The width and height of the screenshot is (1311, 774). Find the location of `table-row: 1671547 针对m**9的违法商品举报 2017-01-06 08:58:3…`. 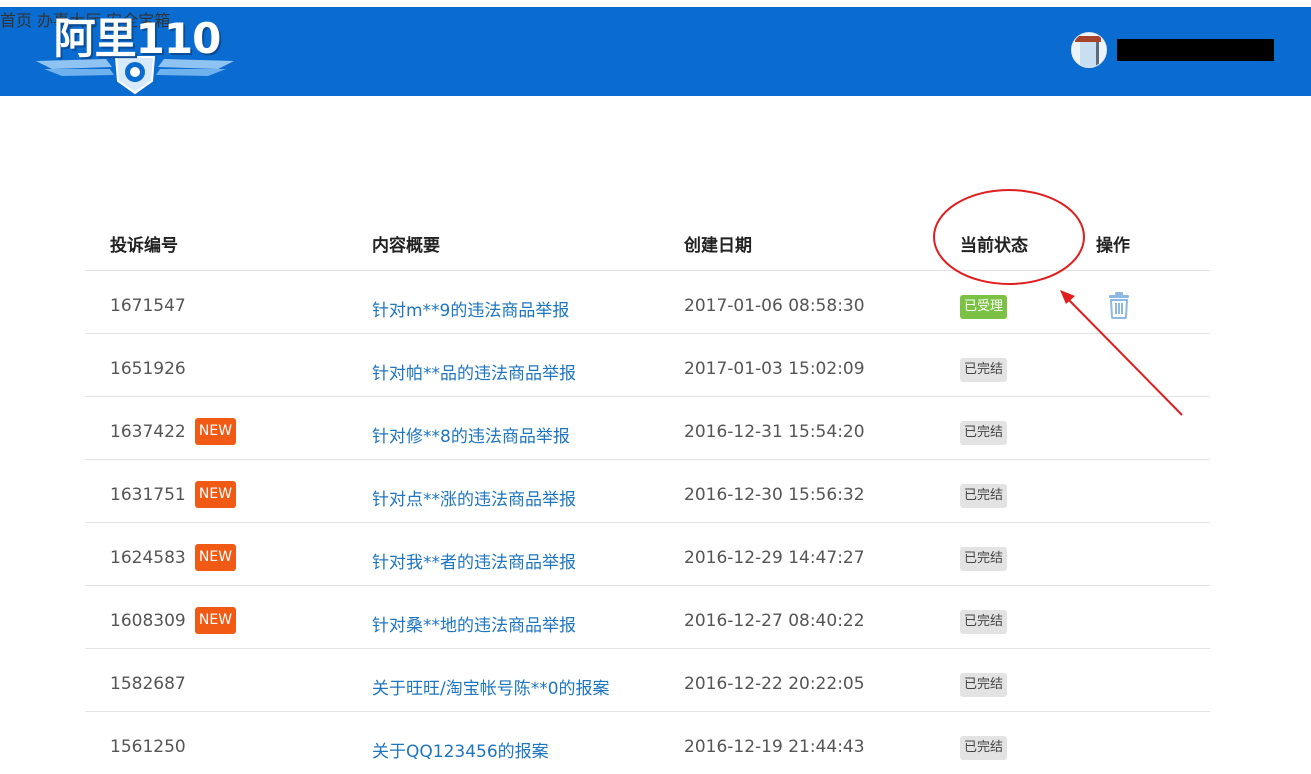

table-row: 1671547 针对m**9的违法商品举报 2017-01-06 08:58:3… is located at coordinates (647, 302).